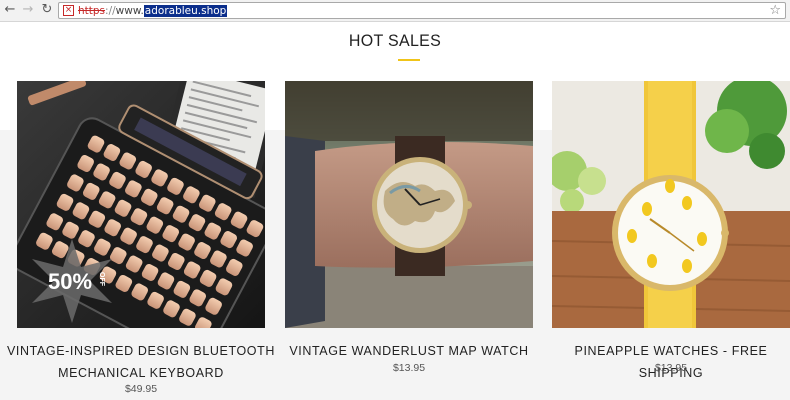 The width and height of the screenshot is (790, 400). I want to click on product-title-line: VINTAGE-INSPIRED DESIGN BLUETOOTH, so click(141, 351).